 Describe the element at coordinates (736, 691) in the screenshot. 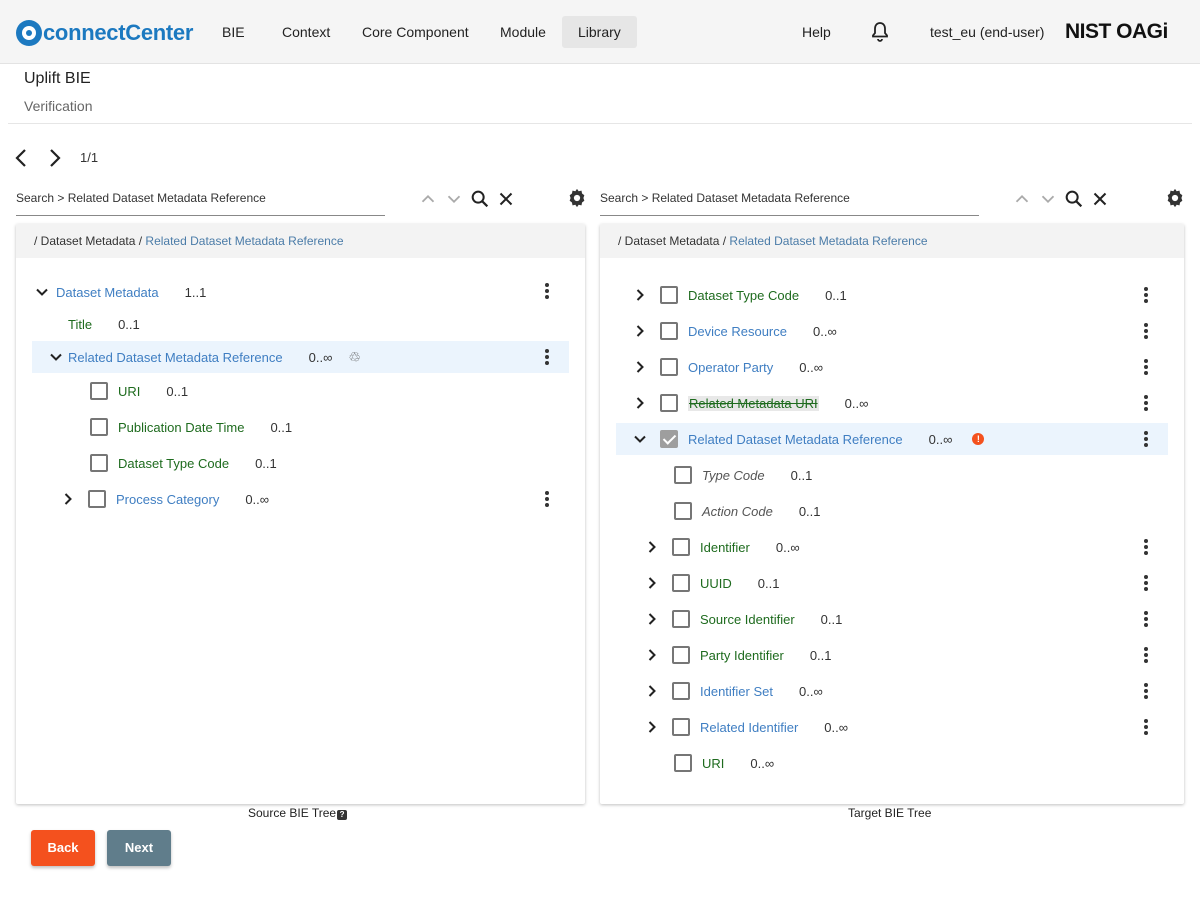

I see `tree-node-label: Identifier Set` at that location.